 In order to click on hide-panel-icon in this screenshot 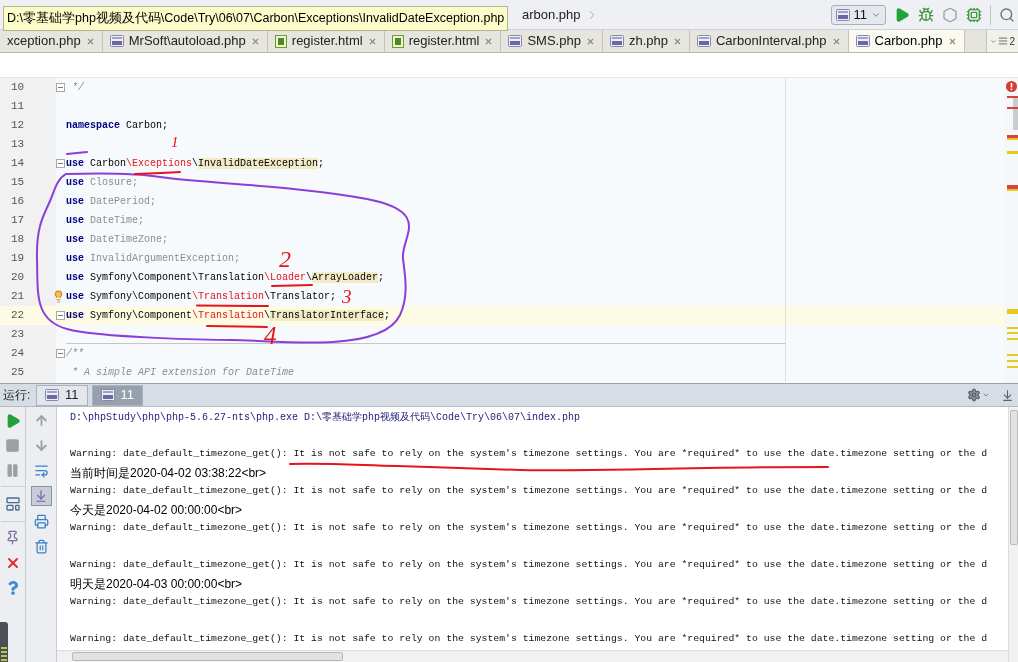, I will do `click(1007, 395)`.